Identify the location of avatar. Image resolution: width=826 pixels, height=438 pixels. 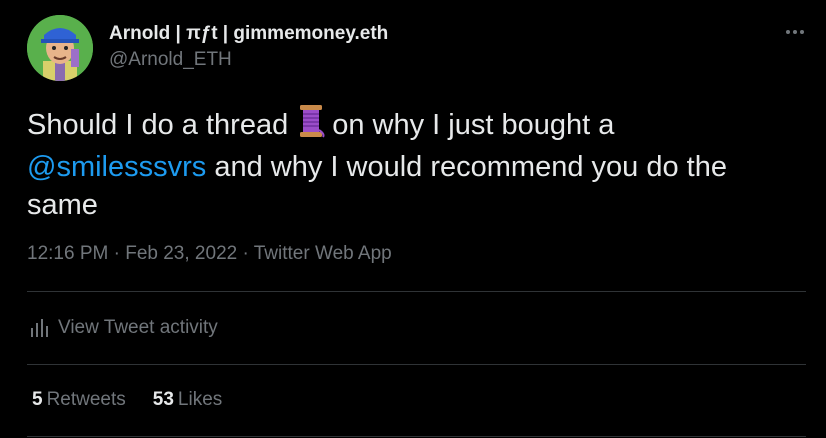
(60, 48).